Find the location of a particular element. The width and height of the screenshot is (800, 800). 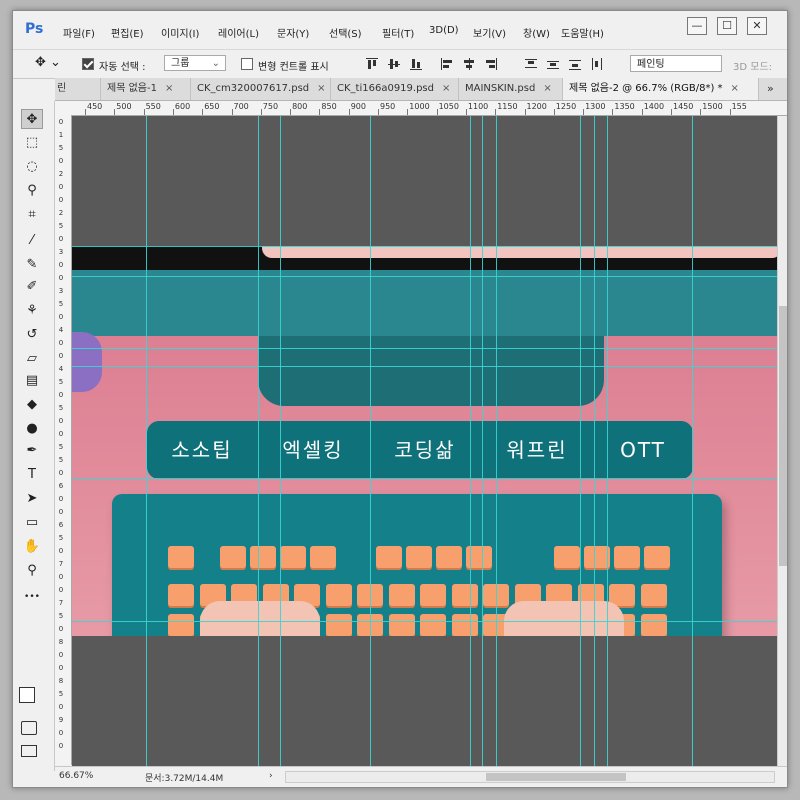

align-left-icon is located at coordinates (447, 64).